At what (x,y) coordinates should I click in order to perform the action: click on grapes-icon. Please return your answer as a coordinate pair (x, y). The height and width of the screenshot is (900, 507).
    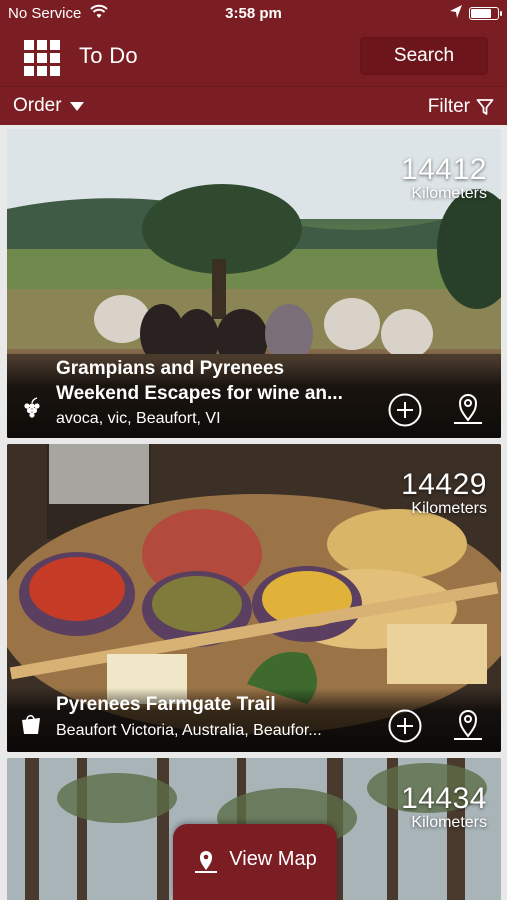
    Looking at the image, I should click on (32, 407).